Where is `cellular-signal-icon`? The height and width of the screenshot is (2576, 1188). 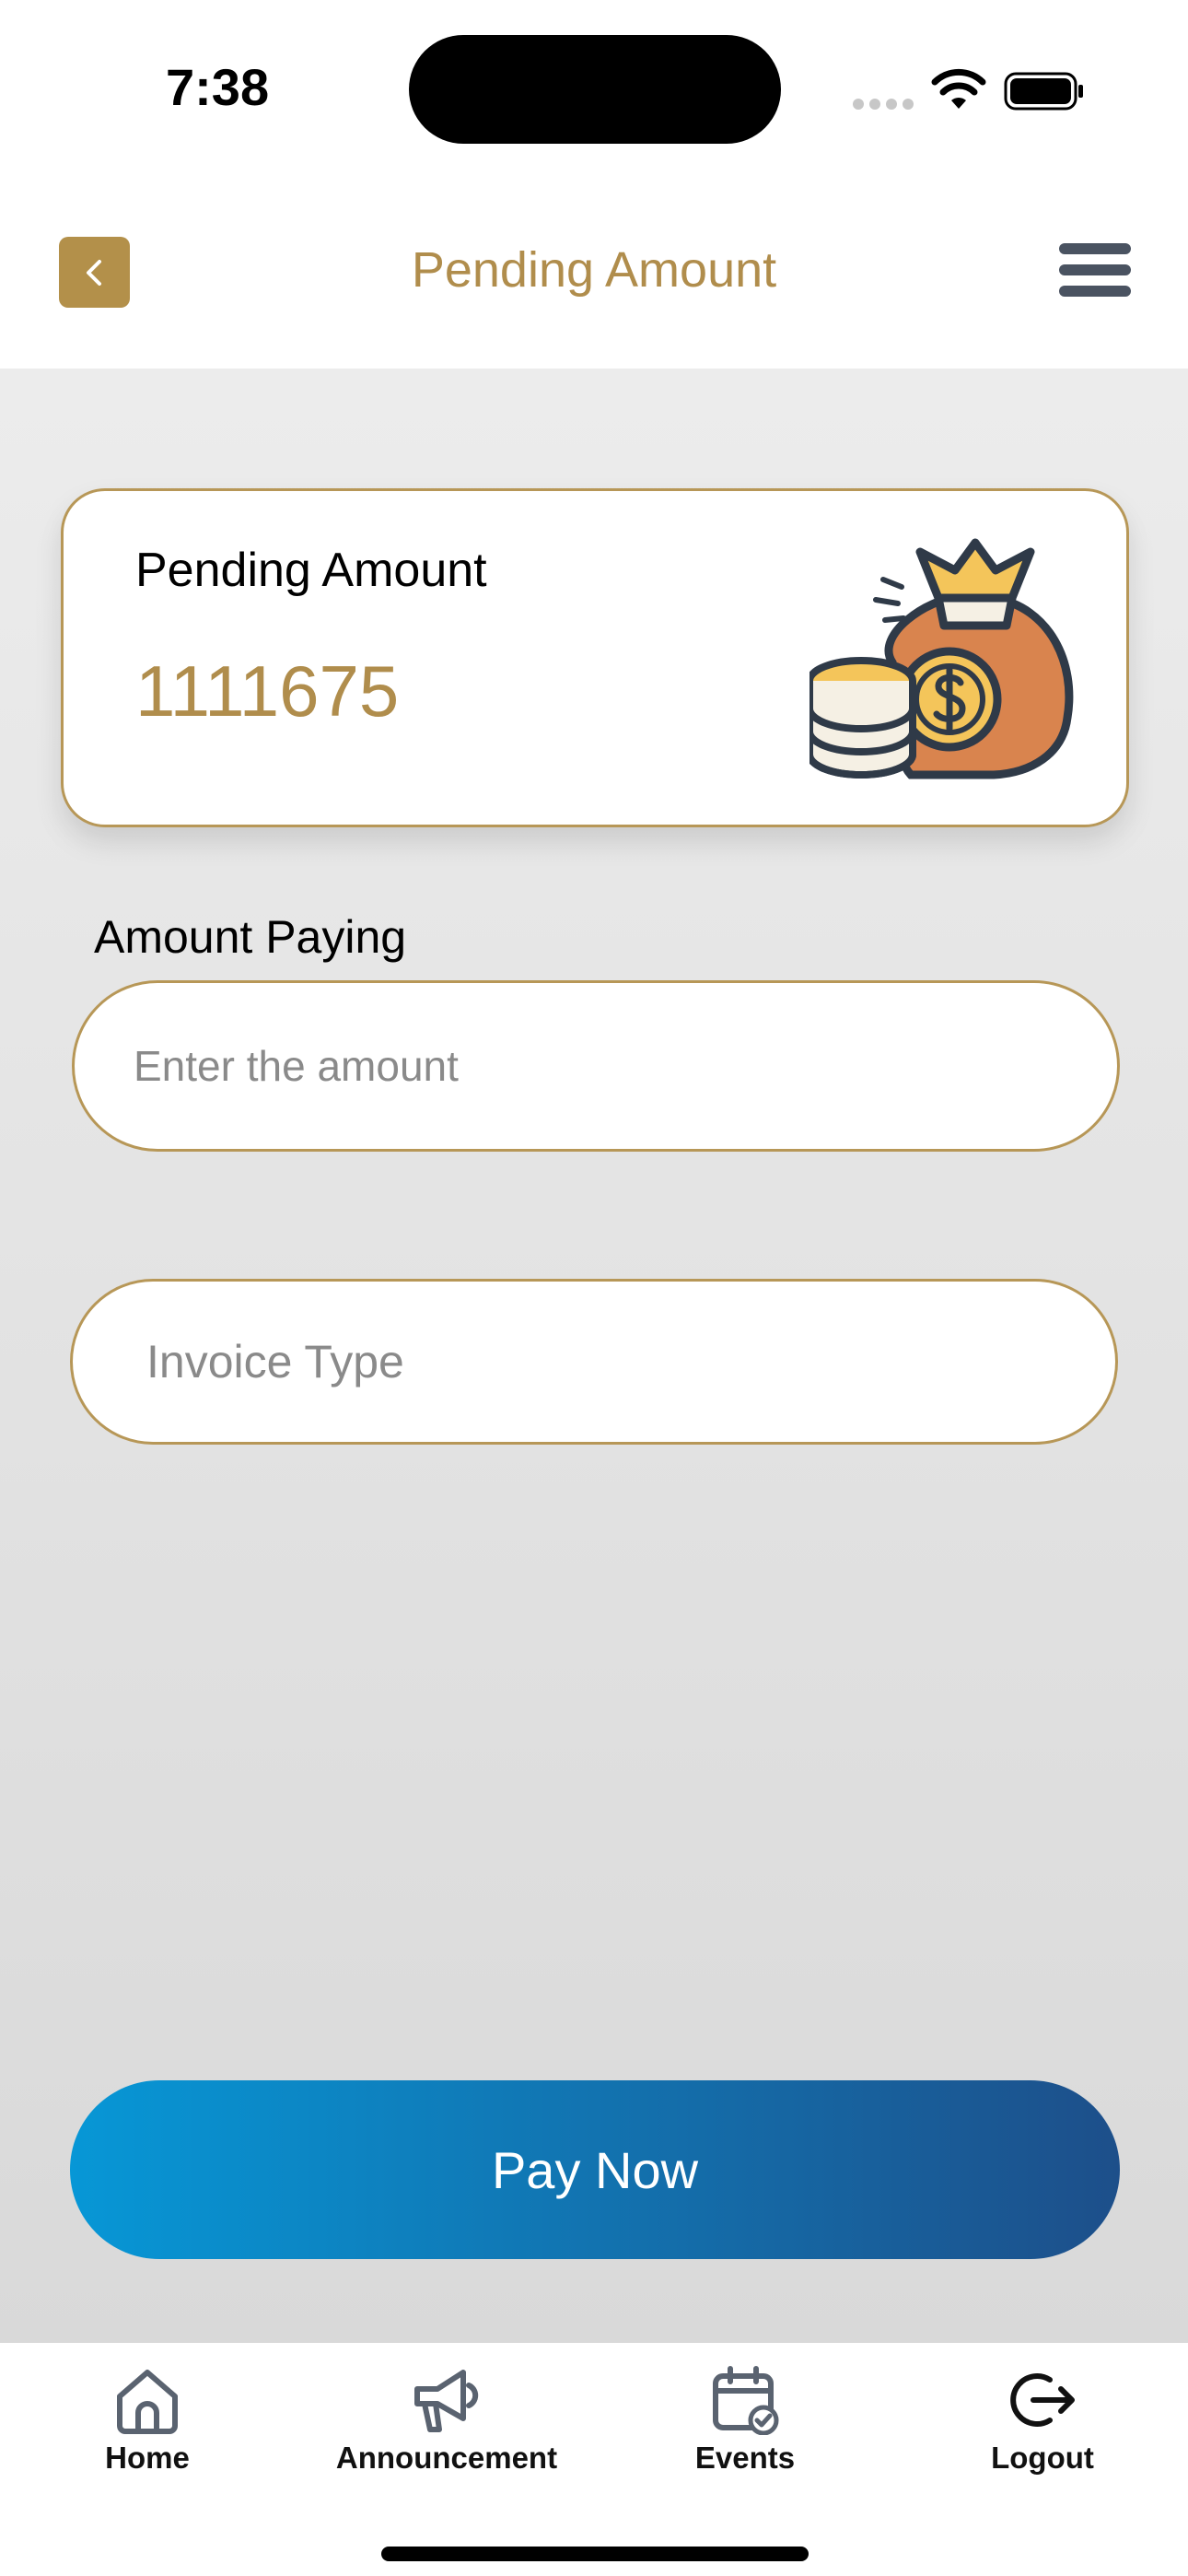
cellular-signal-icon is located at coordinates (886, 106).